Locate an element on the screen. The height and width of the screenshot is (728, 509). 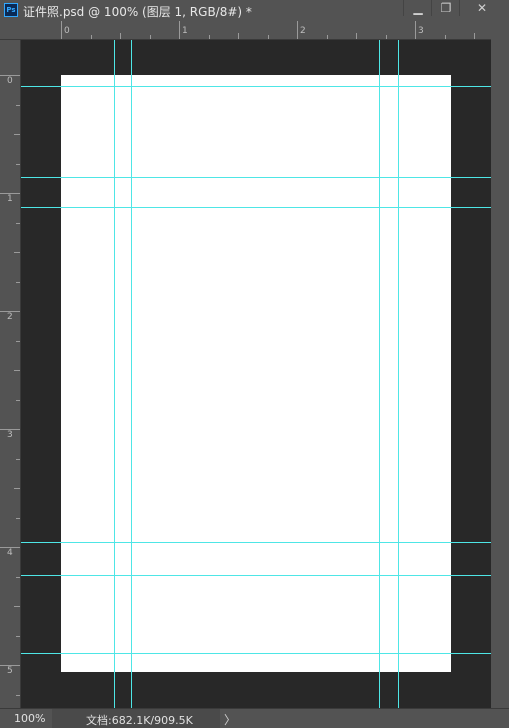
vertical-scrollbar is located at coordinates (500, 365).